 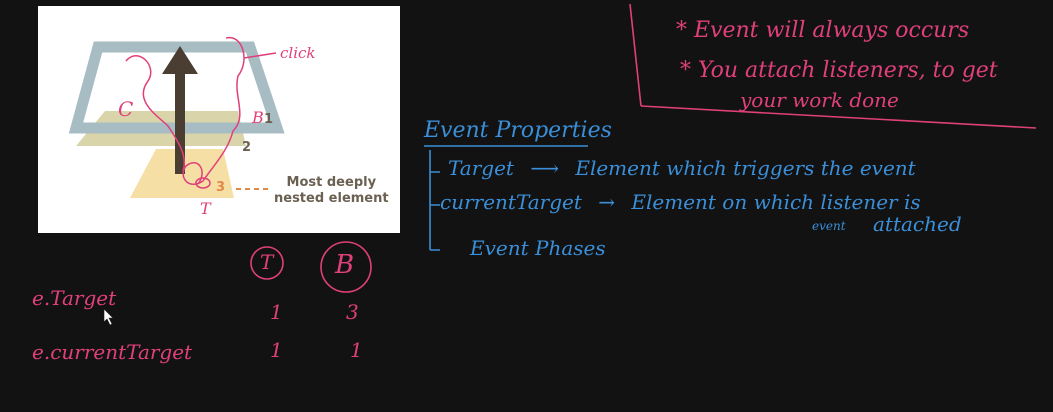 I want to click on note-line1: * Event will always occurs, so click(x=823, y=30).